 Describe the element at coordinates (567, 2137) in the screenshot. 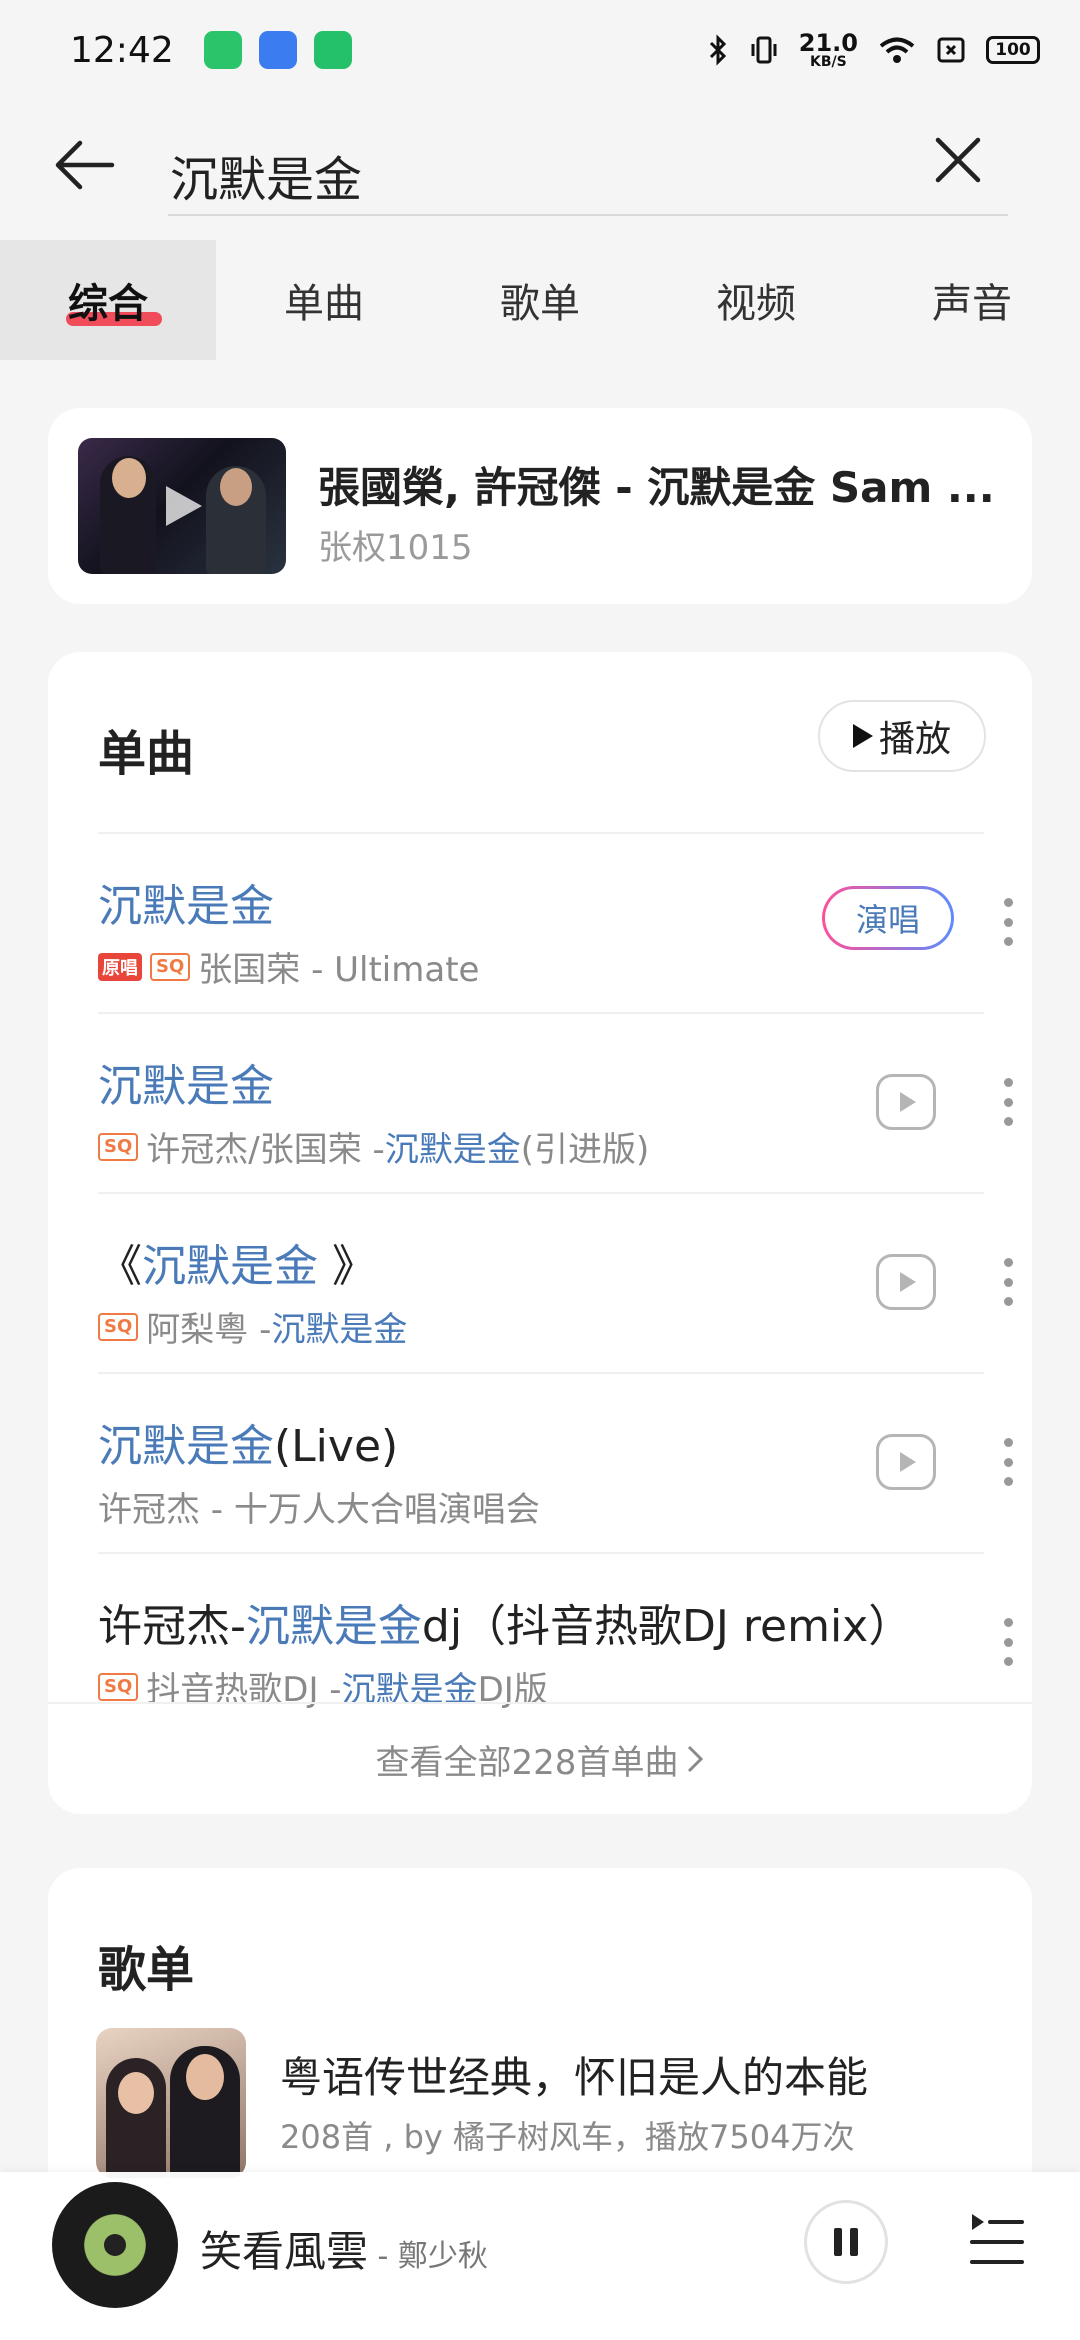

I see `playlist-meta: 208首 , by 橘子树风车，播放7504万次` at that location.